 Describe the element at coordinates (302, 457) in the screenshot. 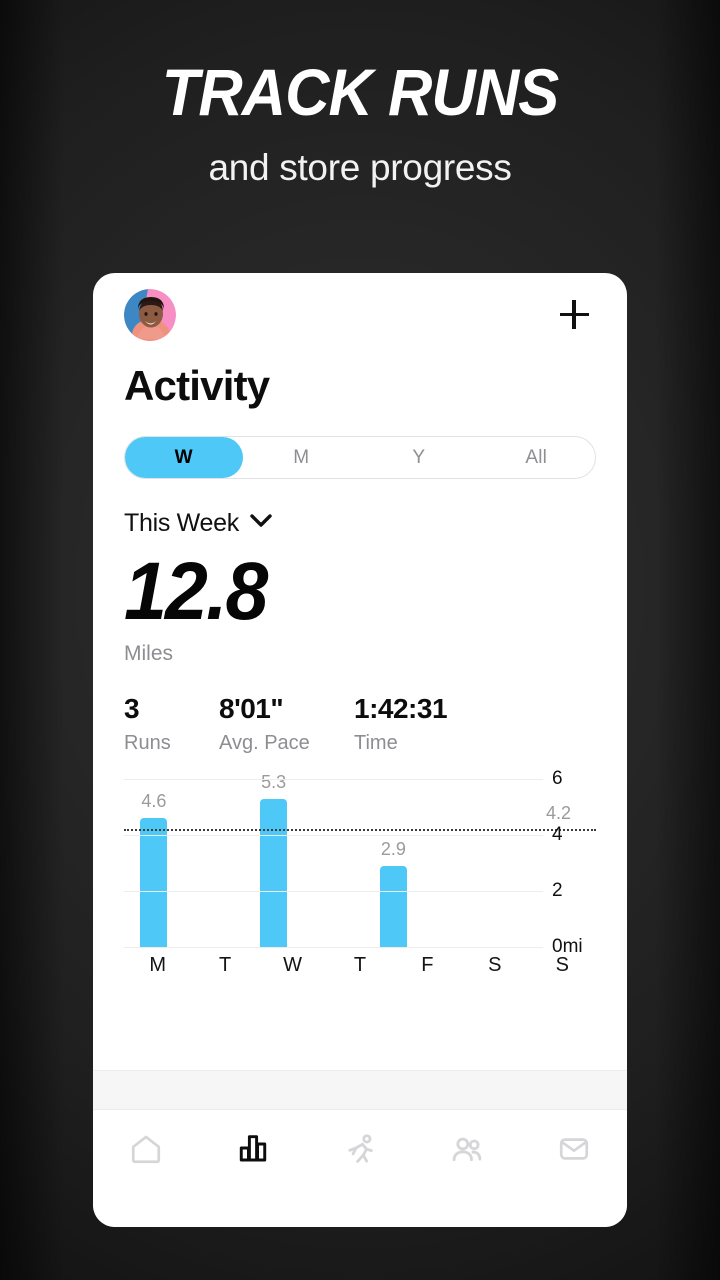

I see `tab-month: M` at that location.